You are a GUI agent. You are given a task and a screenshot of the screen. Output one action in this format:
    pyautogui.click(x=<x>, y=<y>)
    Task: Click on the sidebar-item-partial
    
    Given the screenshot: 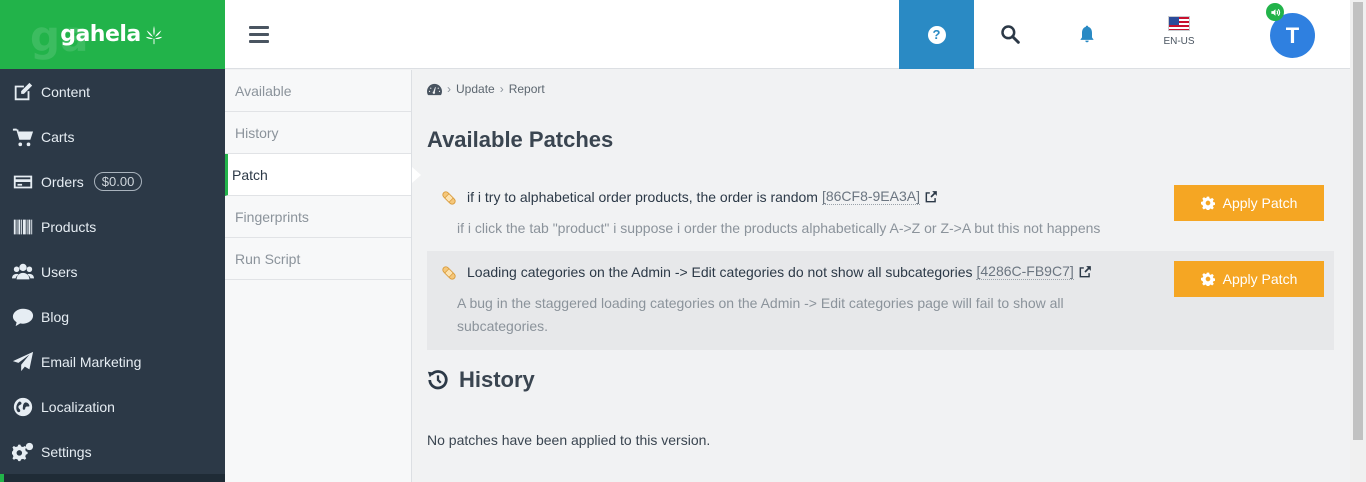 What is the action you would take?
    pyautogui.click(x=112, y=478)
    